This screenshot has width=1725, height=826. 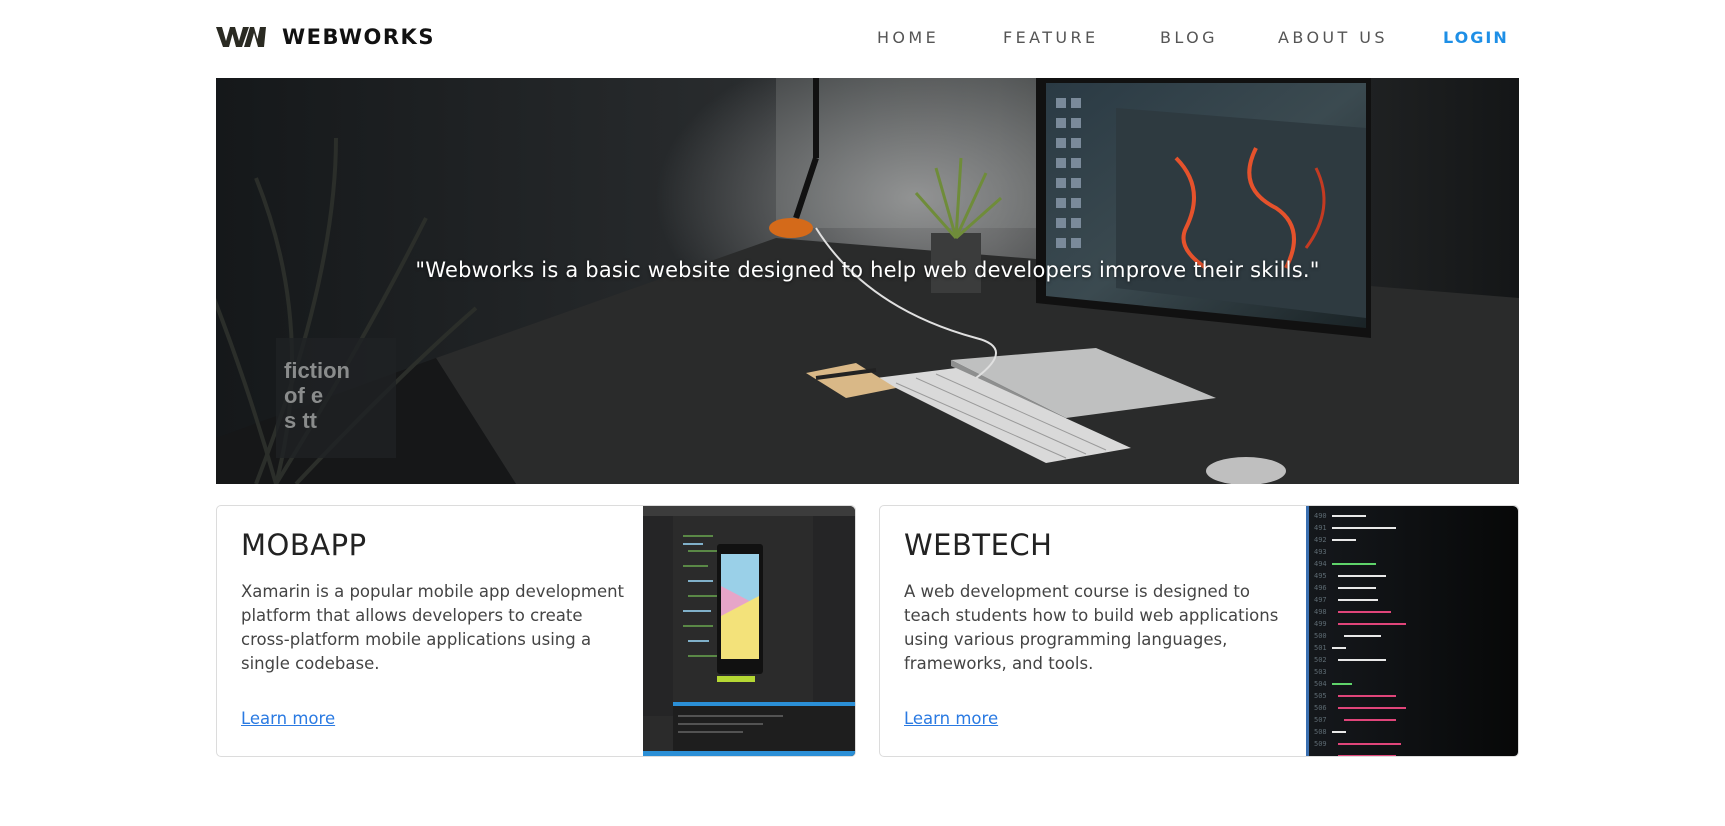 What do you see at coordinates (1320, 708) in the screenshot?
I see `svg-text: 506` at bounding box center [1320, 708].